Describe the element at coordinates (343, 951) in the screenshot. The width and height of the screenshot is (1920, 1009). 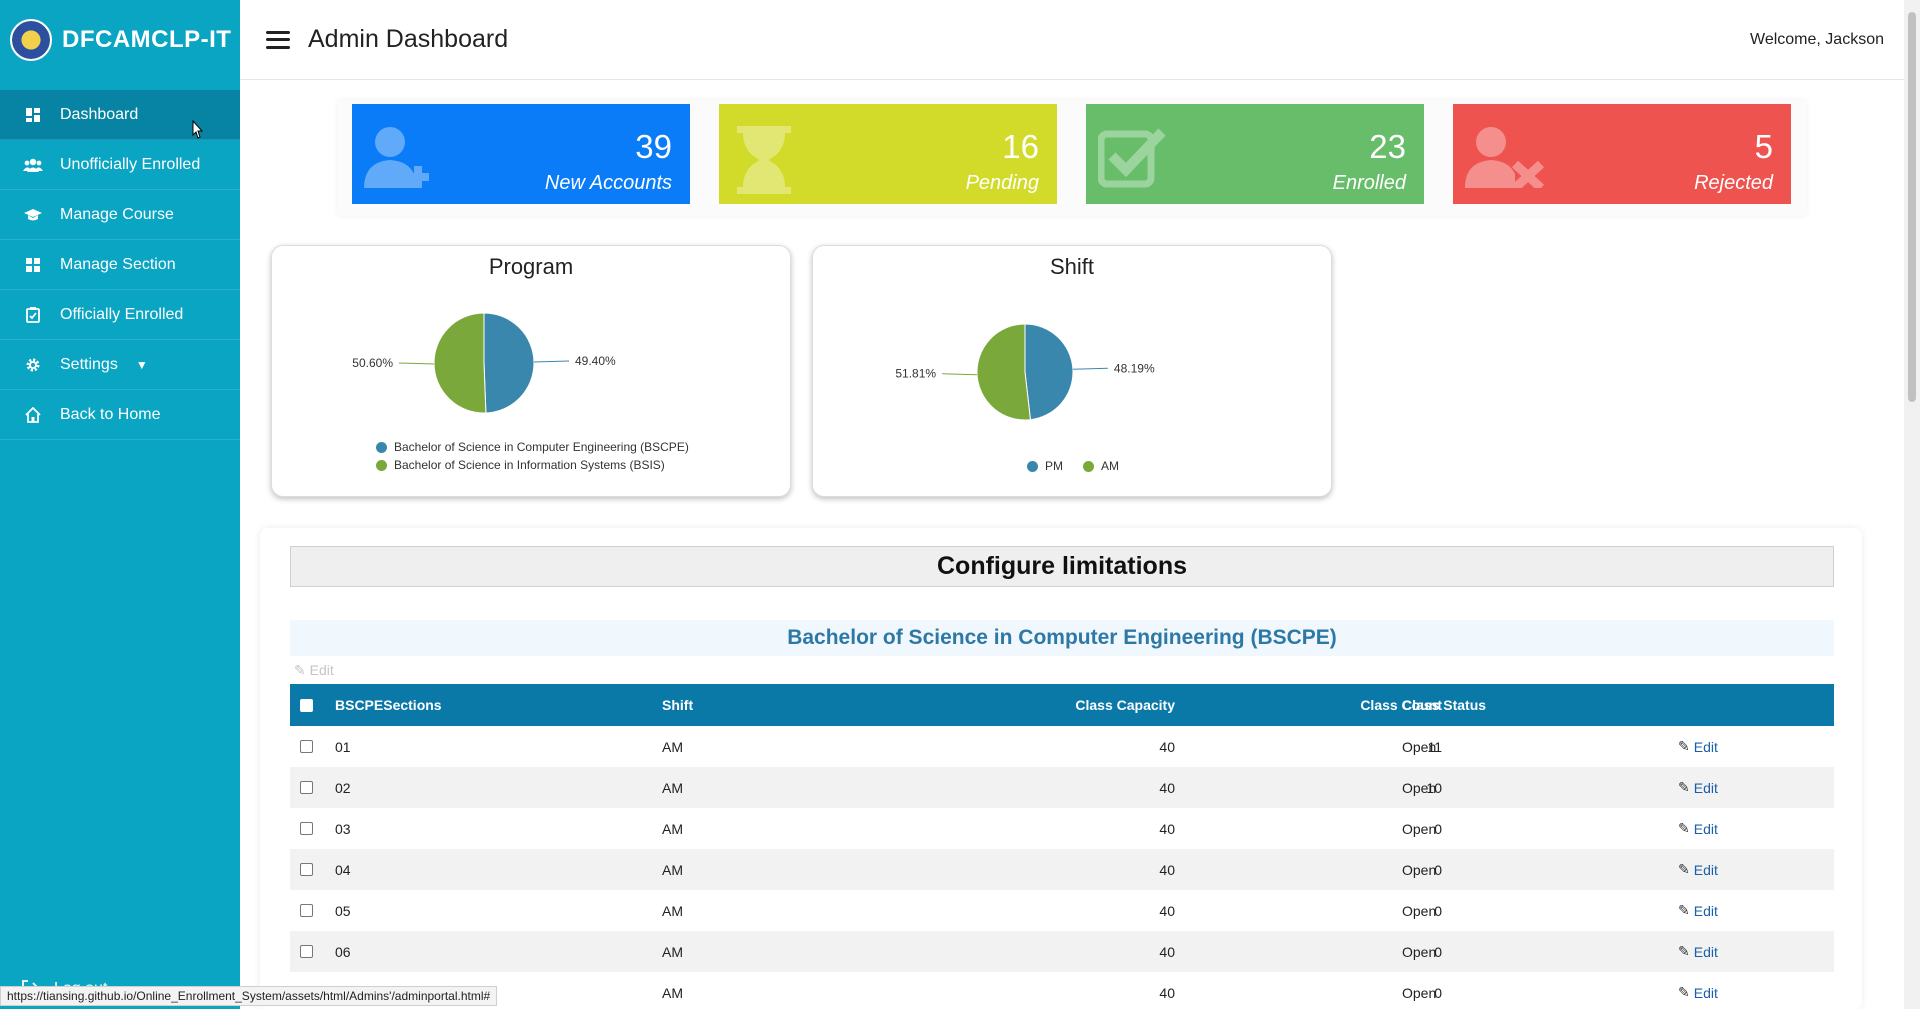
I see `cell-section: 06` at that location.